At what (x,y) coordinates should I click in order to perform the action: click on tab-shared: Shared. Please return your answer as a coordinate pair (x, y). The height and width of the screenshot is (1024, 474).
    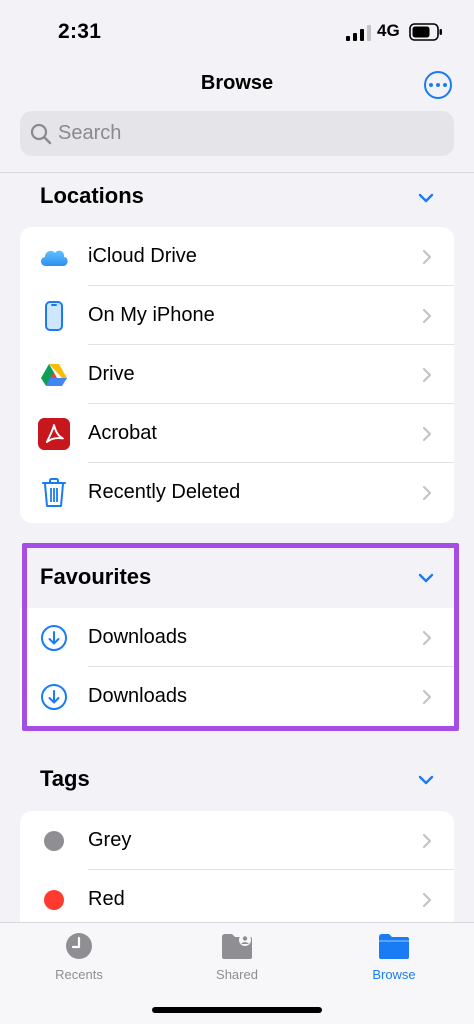
    Looking at the image, I should click on (237, 956).